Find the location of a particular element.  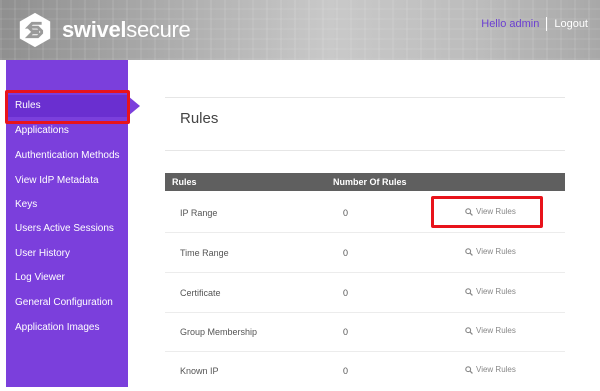

hello-admin-link: Hello admin is located at coordinates (510, 24).